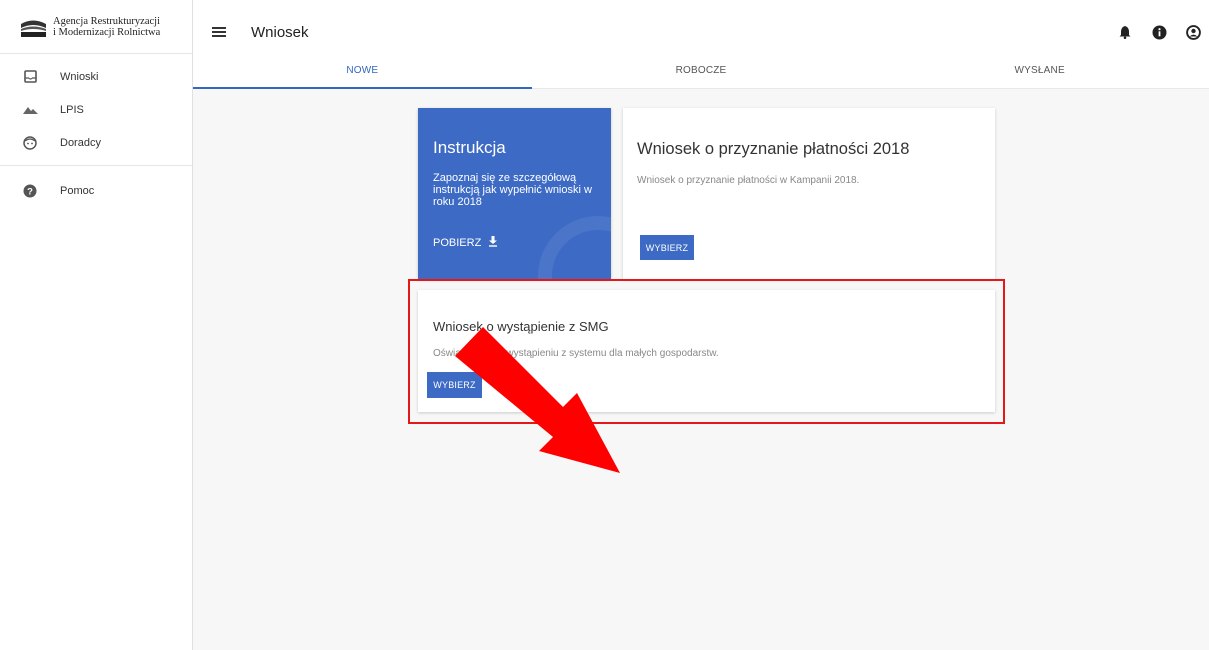  I want to click on sidebar-nav: Wnioski LPIS Doradcy, so click(96, 106).